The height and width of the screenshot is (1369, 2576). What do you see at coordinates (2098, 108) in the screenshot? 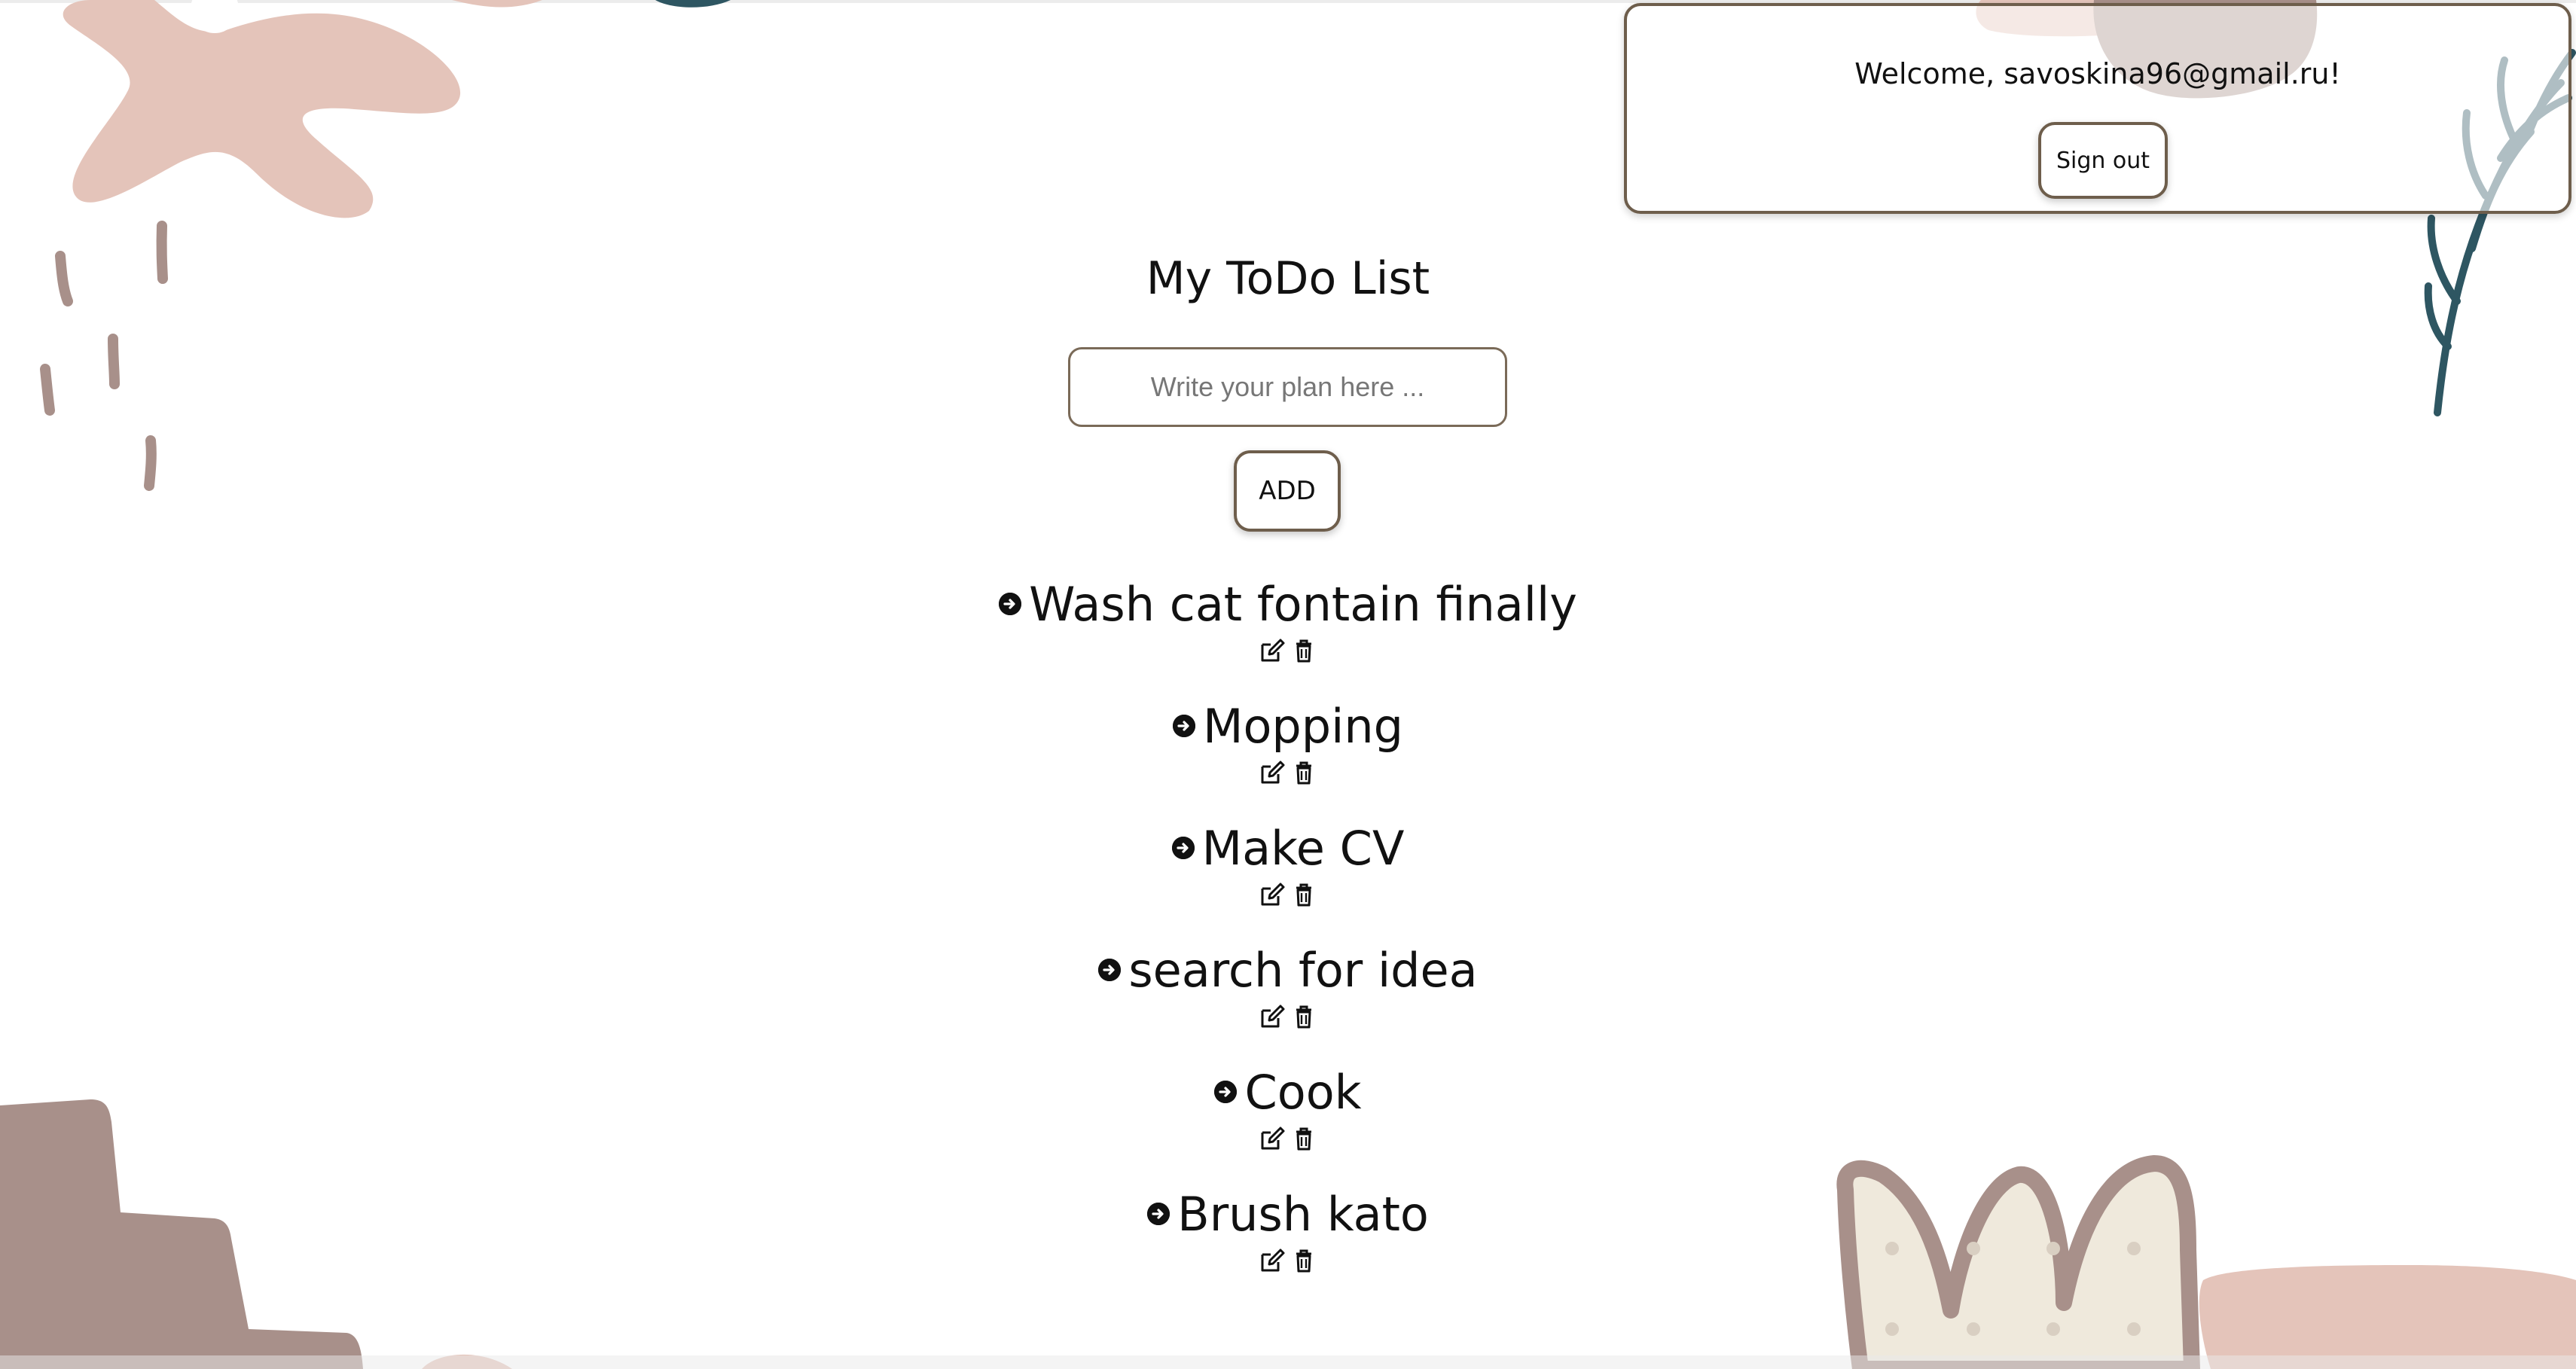
I see `welcome-panel: Welcome, savoskina96@gmail.ru! Sign out` at bounding box center [2098, 108].